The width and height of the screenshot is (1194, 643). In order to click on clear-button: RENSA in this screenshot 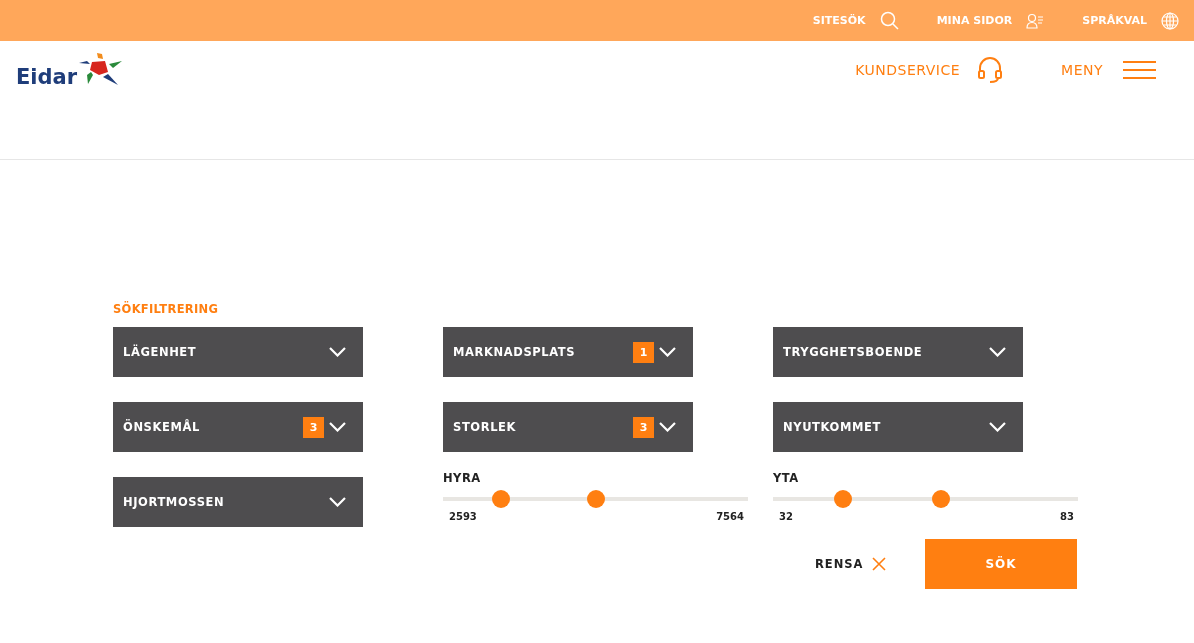, I will do `click(870, 564)`.